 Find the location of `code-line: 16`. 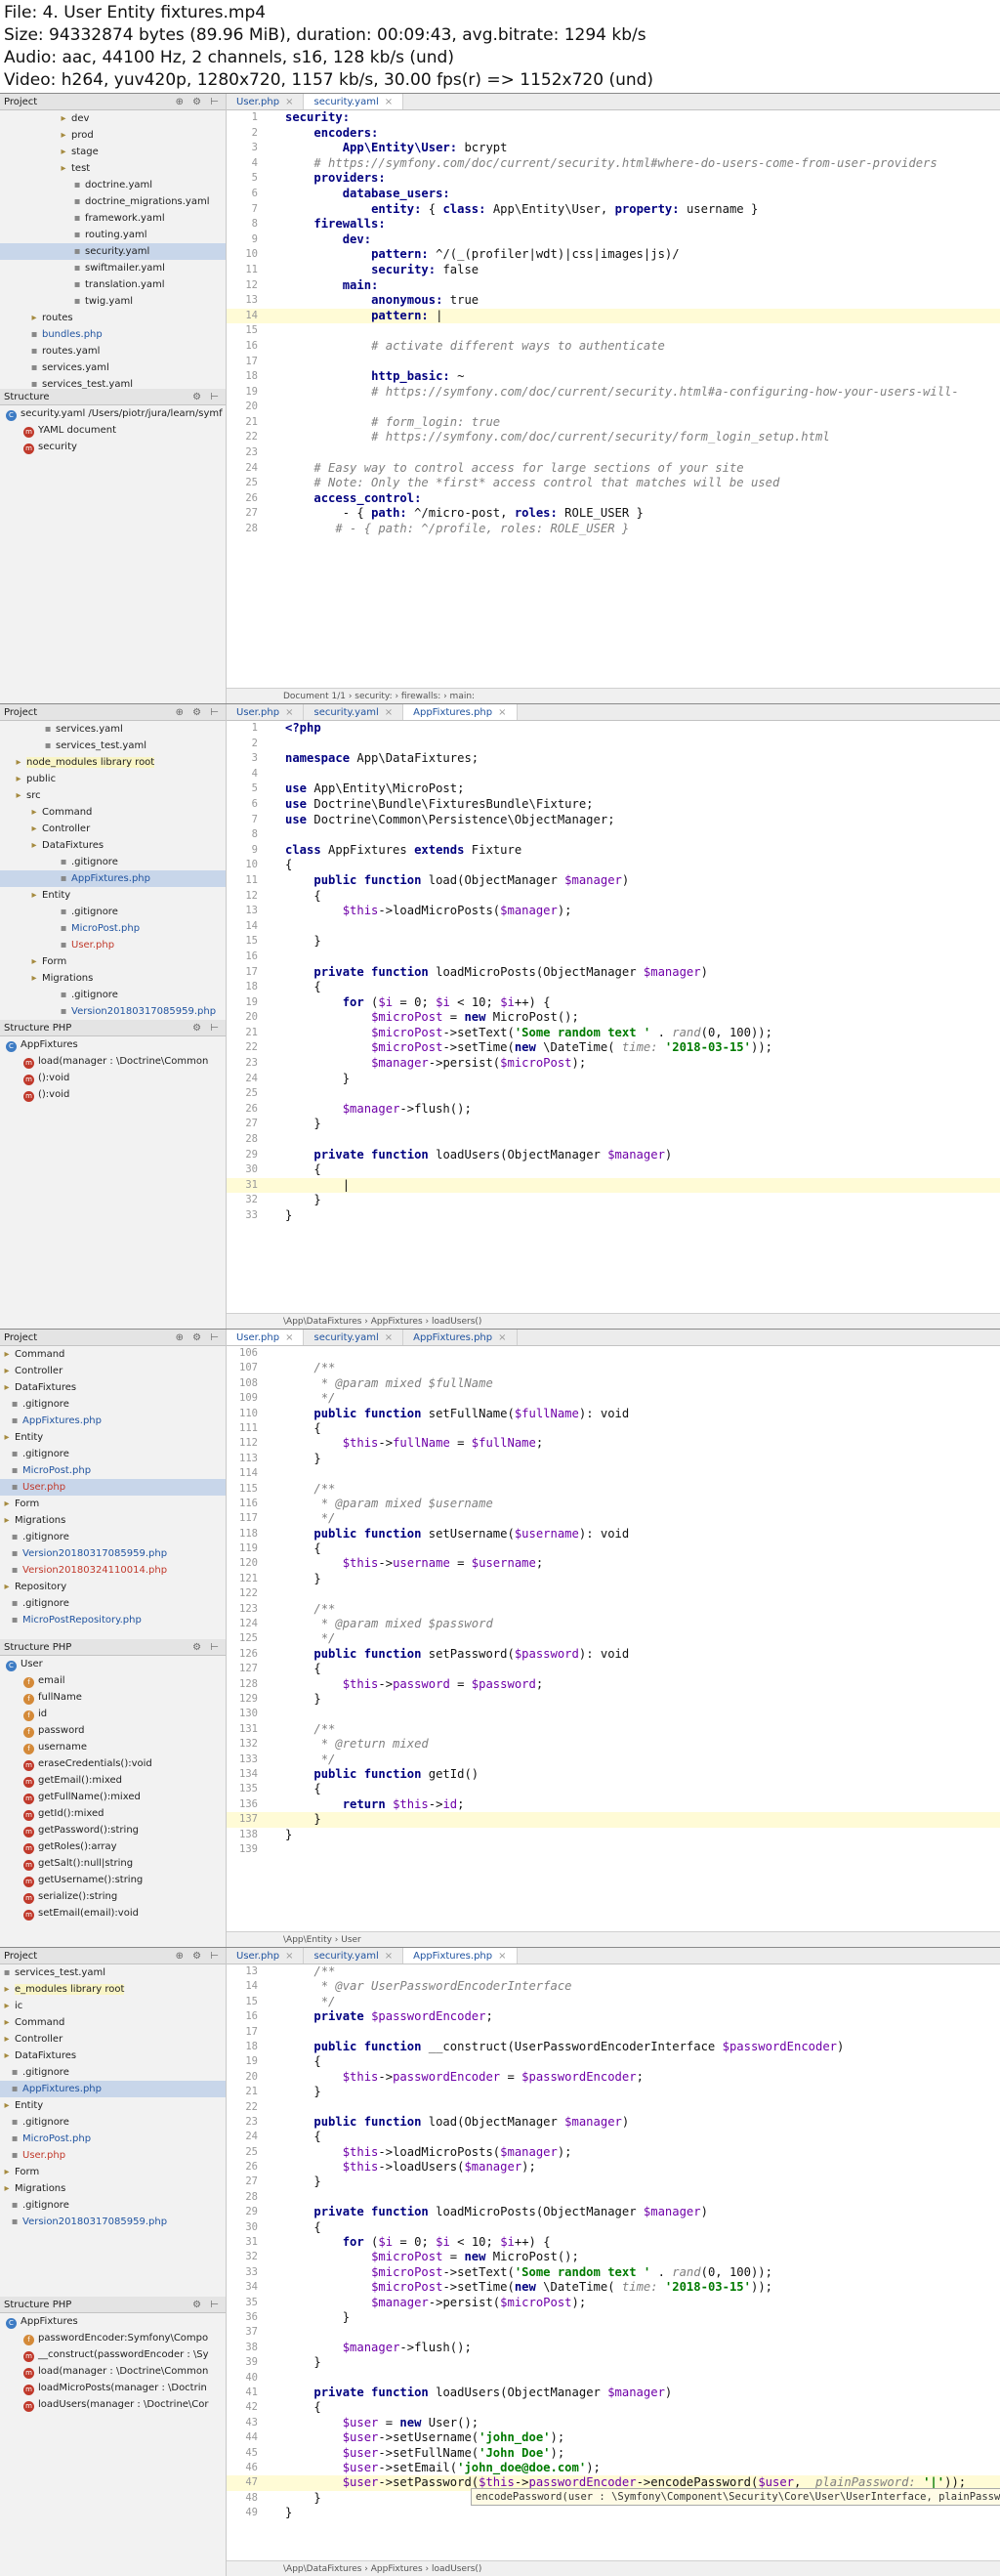

code-line: 16 is located at coordinates (613, 957).